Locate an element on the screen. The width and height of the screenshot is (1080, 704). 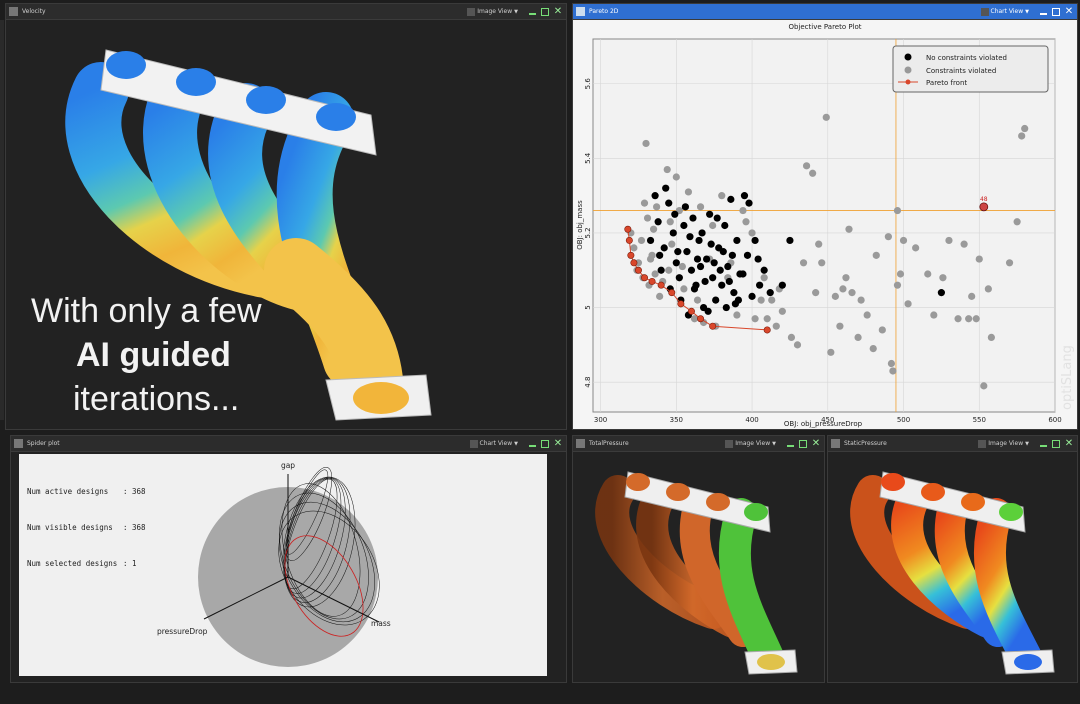
velocity-titlebar: Velocity Image View ▼ ✕ is located at coordinates (286, 12).